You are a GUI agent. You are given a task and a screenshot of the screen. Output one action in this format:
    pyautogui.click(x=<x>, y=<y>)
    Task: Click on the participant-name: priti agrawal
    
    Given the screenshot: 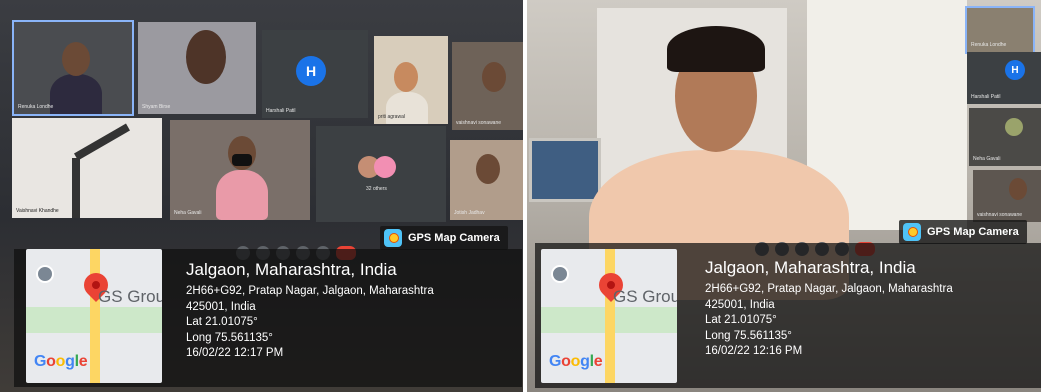 What is the action you would take?
    pyautogui.click(x=391, y=117)
    